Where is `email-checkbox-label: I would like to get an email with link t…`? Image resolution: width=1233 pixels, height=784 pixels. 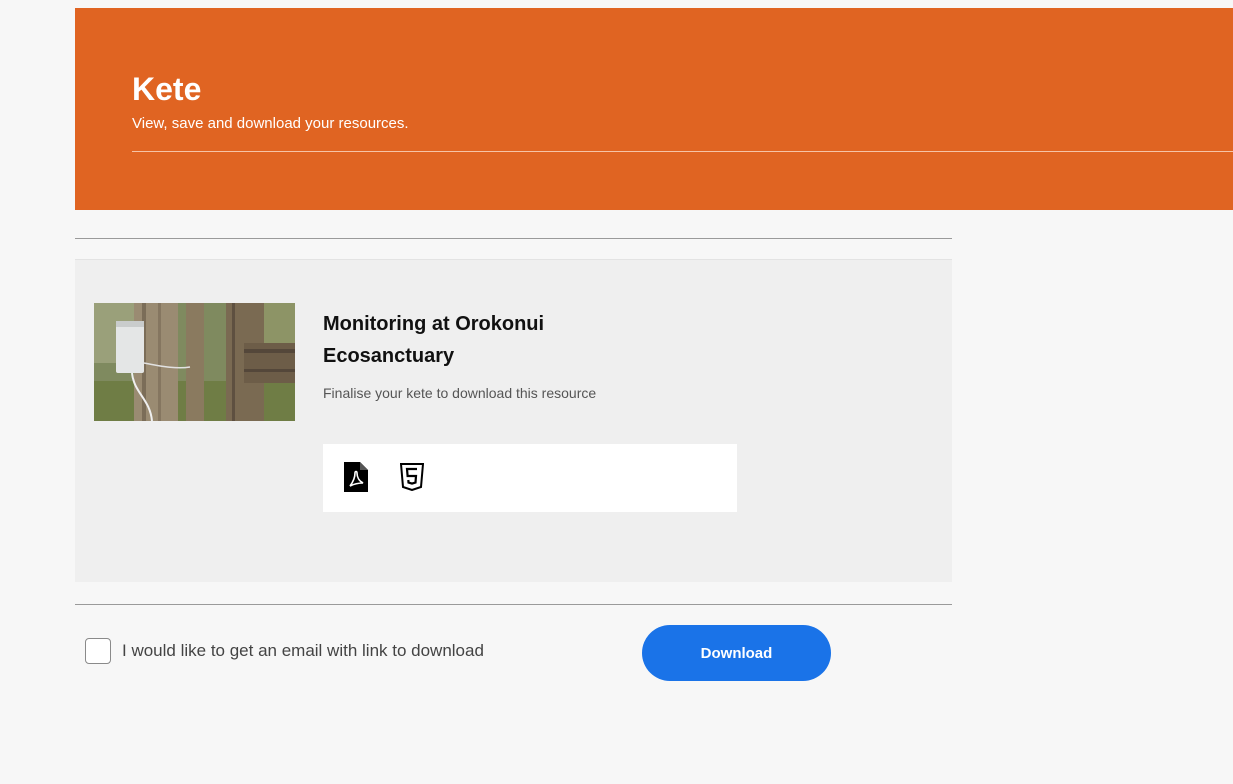
email-checkbox-label: I would like to get an email with link t… is located at coordinates (303, 651).